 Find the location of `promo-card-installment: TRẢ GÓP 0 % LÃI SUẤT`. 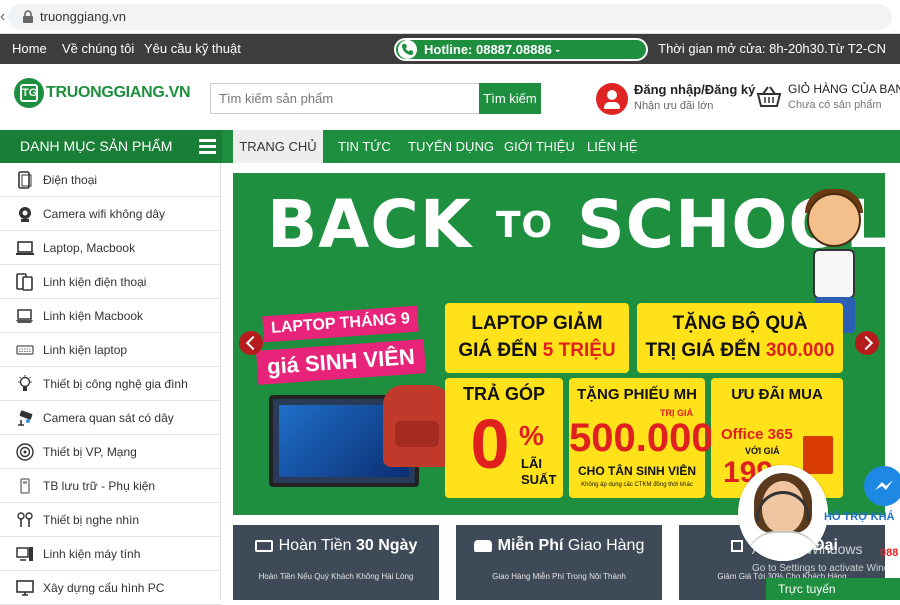

promo-card-installment: TRẢ GÓP 0 % LÃI SUẤT is located at coordinates (504, 438).